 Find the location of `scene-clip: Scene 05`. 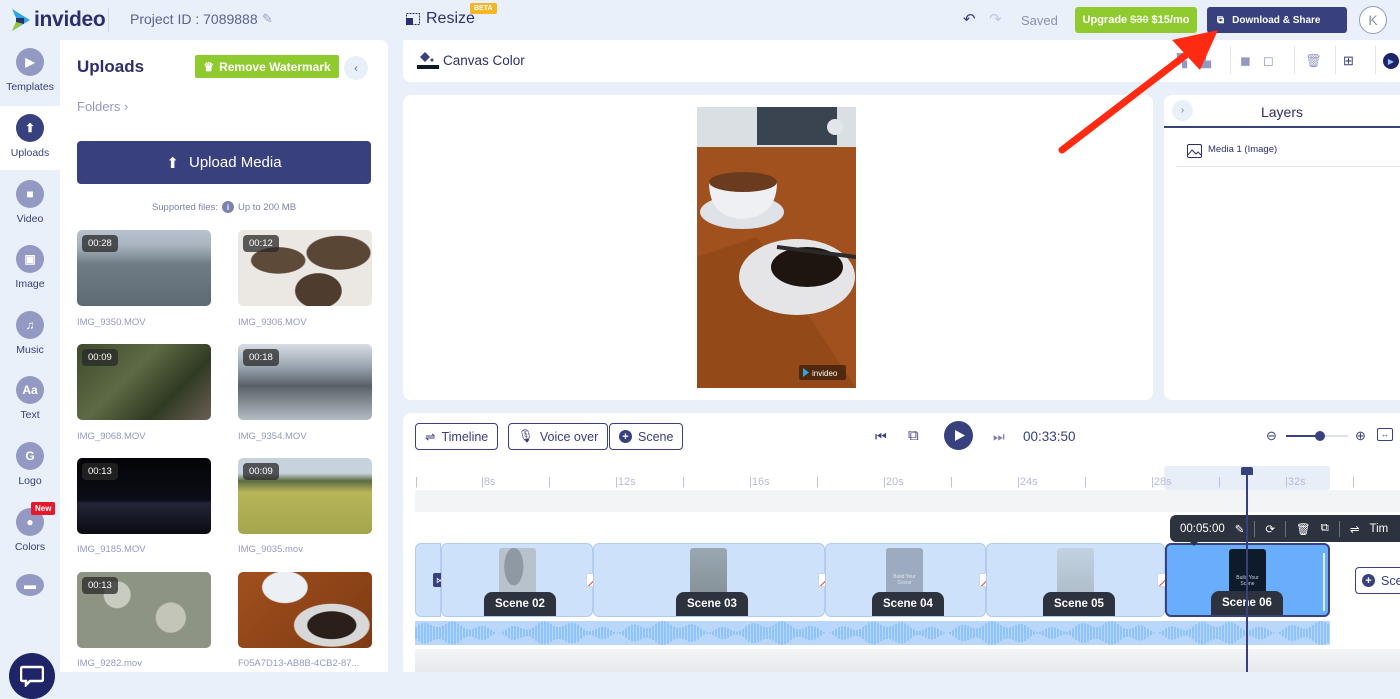

scene-clip: Scene 05 is located at coordinates (1075, 580).